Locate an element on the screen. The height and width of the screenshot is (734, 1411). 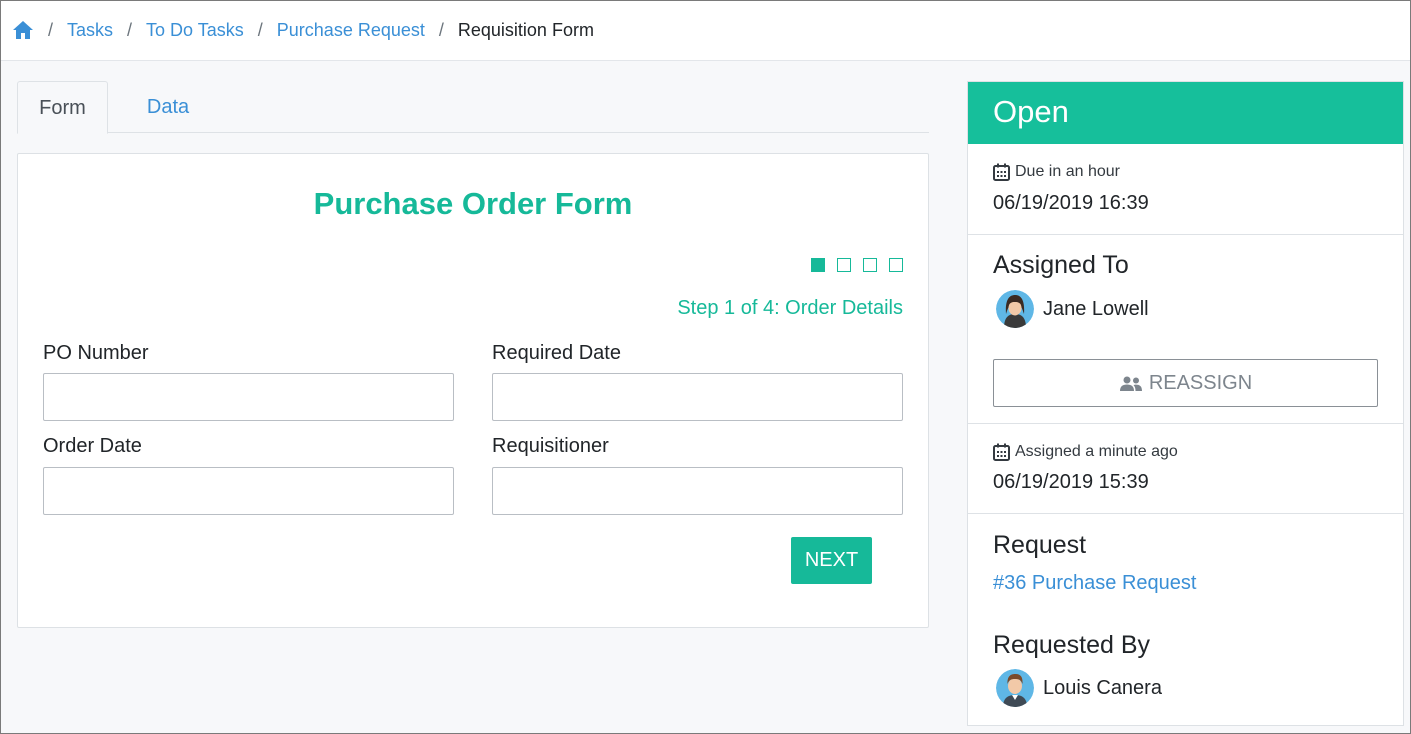
assigned-section: Assigned a minute ago 06/19/2019 15:39 is located at coordinates (1185, 469).